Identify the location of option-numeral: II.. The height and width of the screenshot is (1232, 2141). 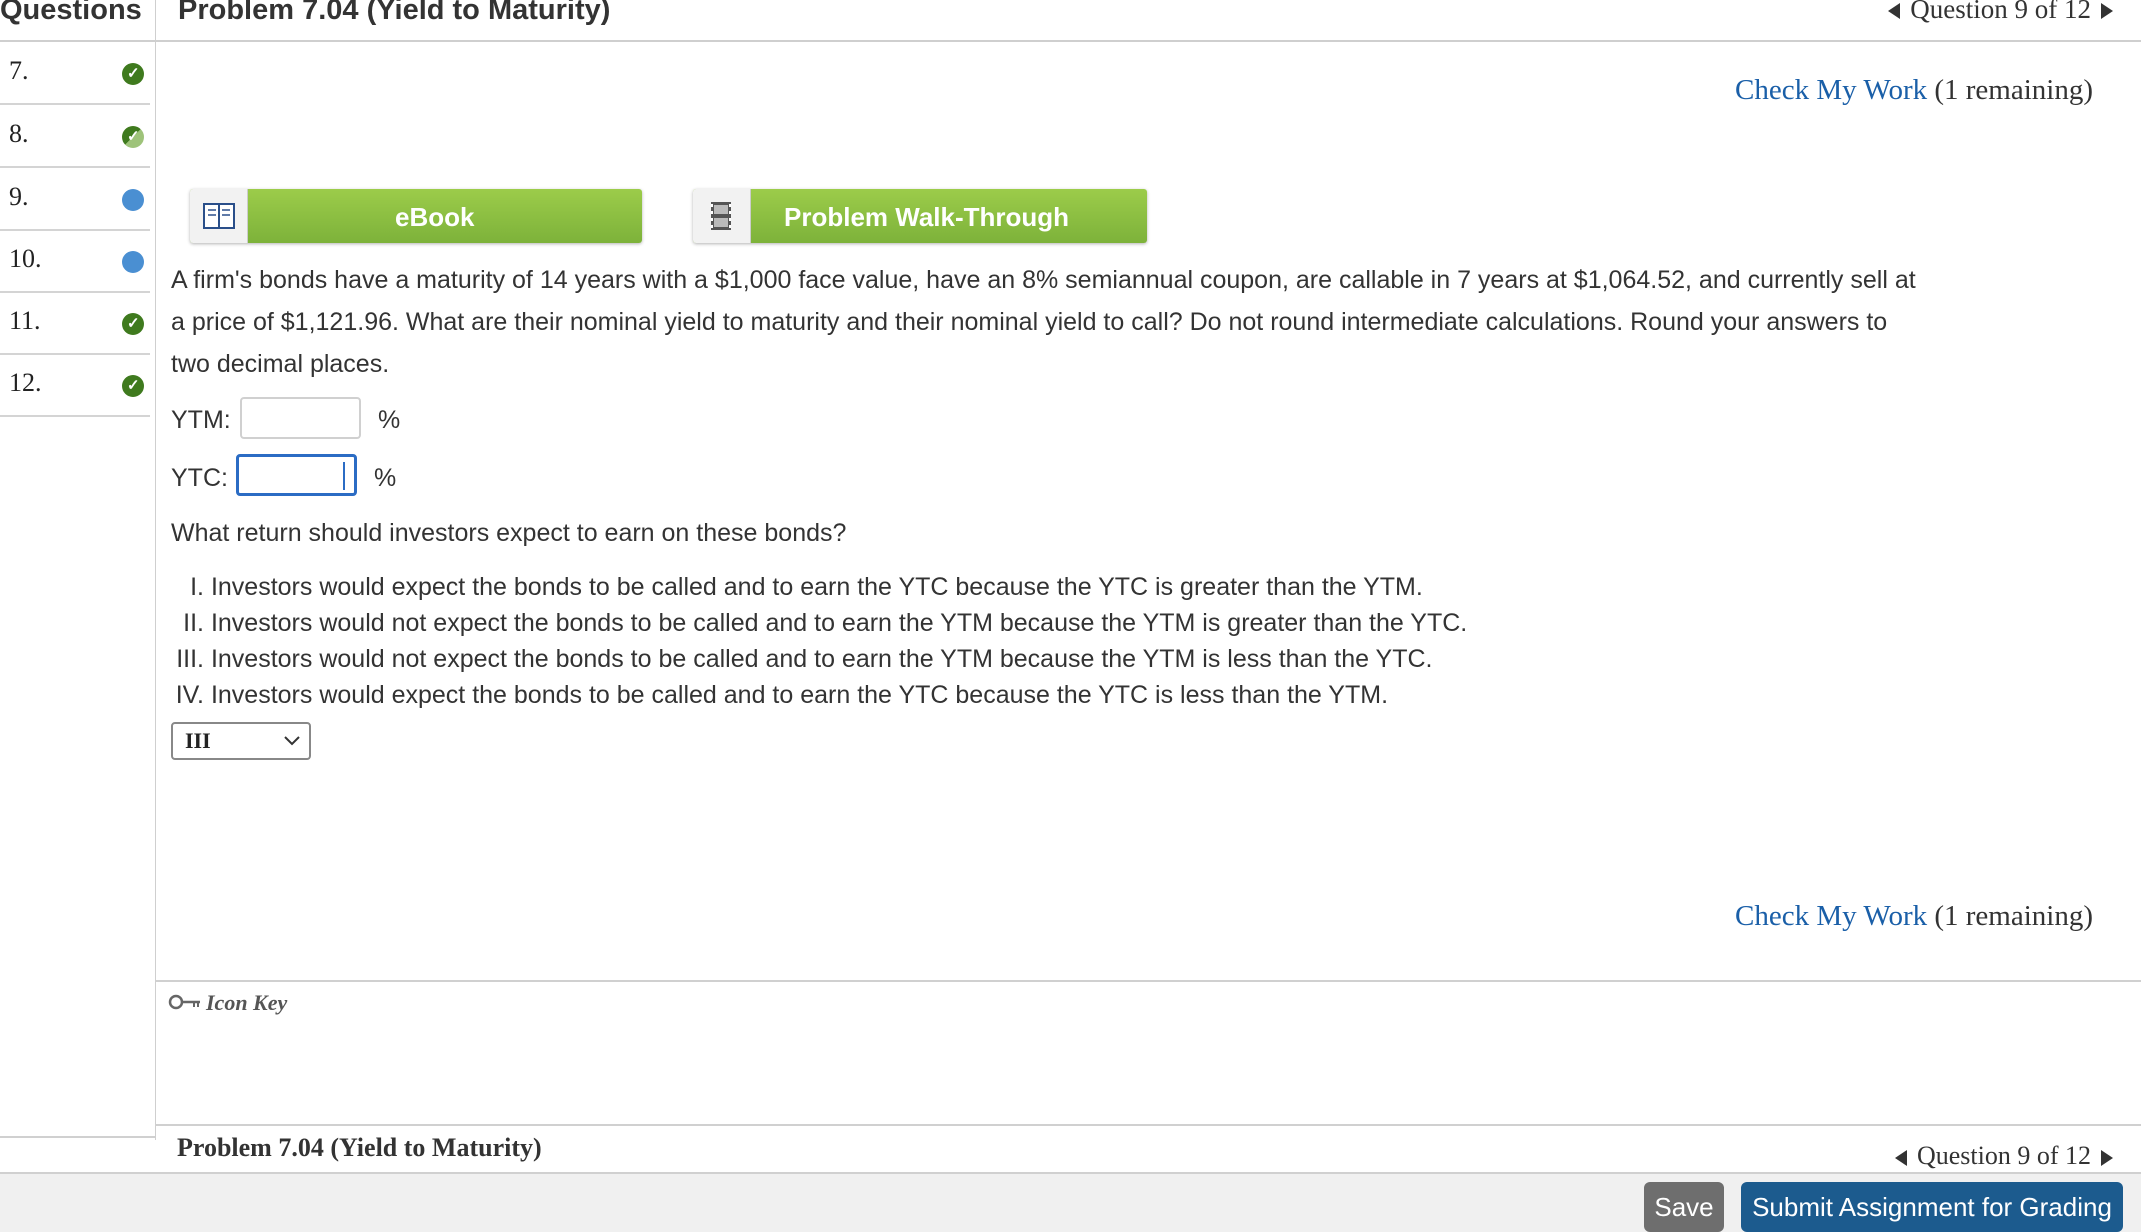
(193, 623).